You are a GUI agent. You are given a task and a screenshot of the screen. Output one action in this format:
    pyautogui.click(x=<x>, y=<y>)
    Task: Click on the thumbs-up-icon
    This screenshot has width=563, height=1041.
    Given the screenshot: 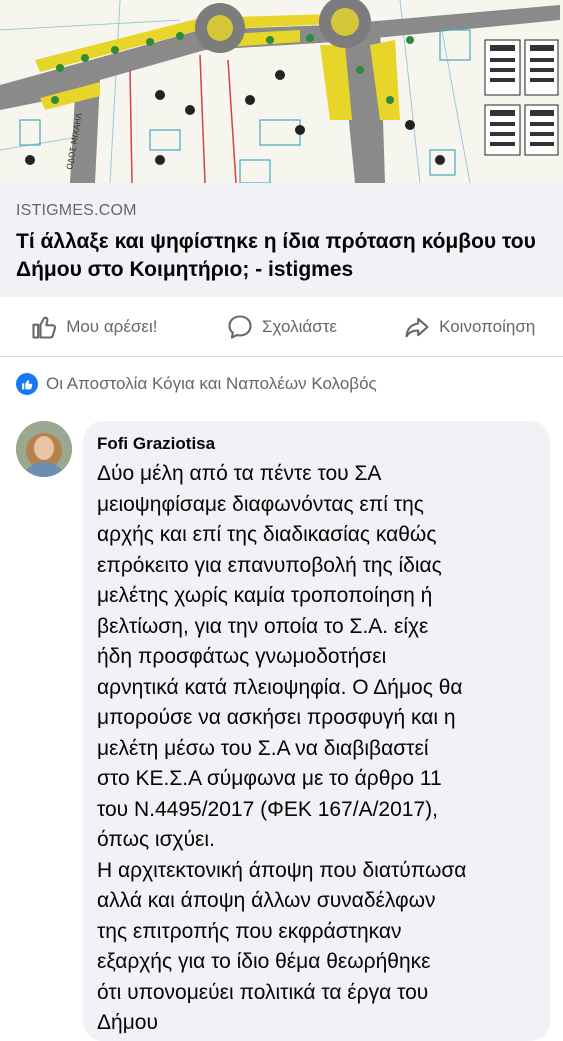 What is the action you would take?
    pyautogui.click(x=44, y=327)
    